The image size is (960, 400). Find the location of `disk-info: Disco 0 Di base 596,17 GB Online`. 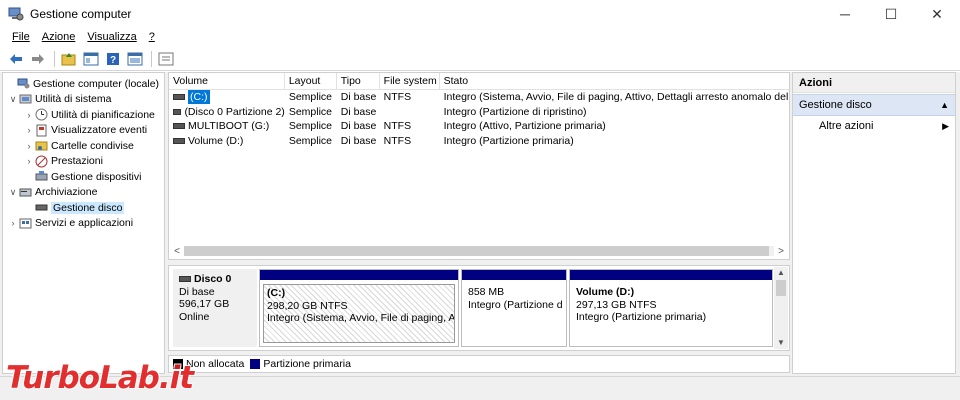

disk-info: Disco 0 Di base 596,17 GB Online is located at coordinates (215, 308).